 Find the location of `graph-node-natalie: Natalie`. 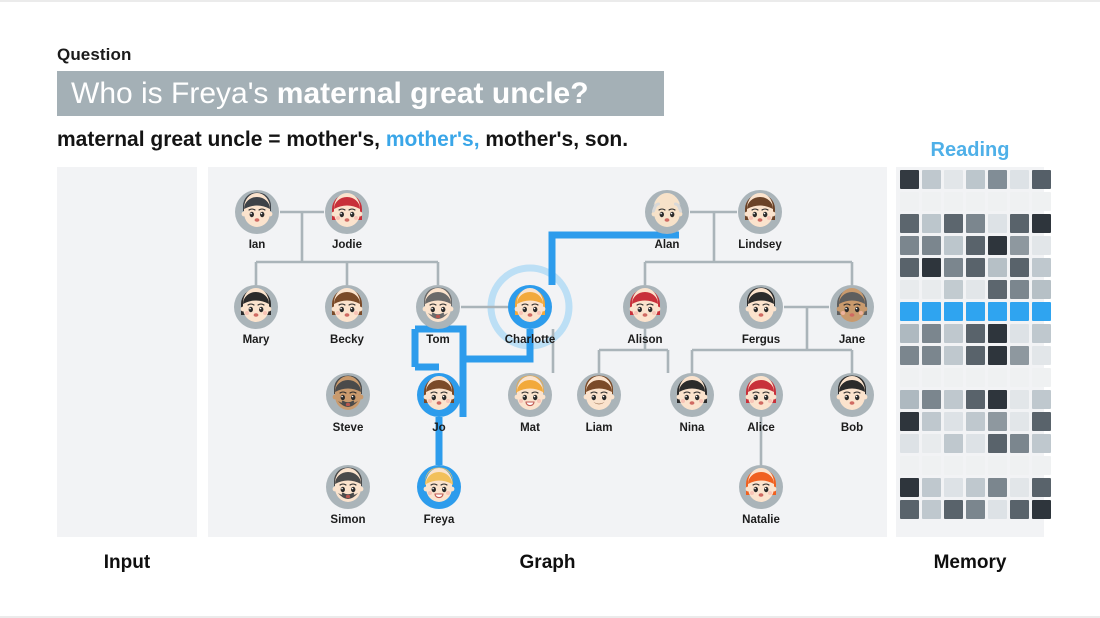

graph-node-natalie: Natalie is located at coordinates (761, 495).